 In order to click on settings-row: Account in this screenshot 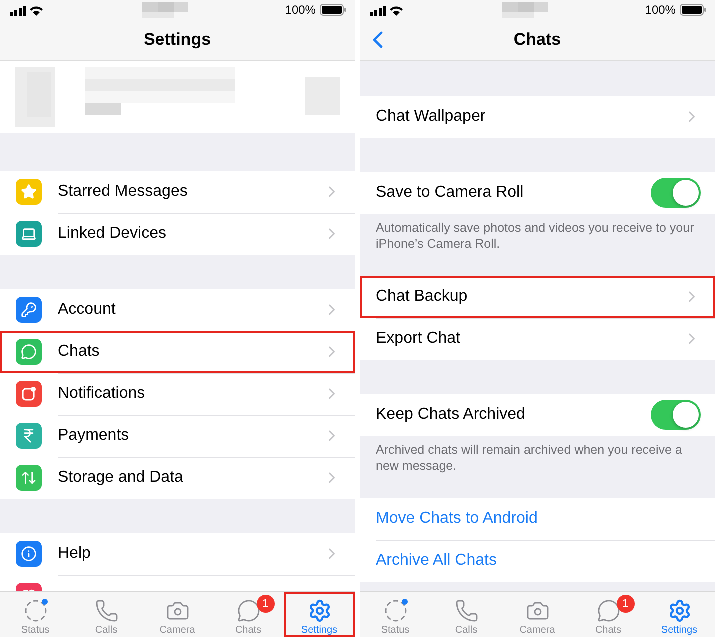, I will do `click(177, 310)`.